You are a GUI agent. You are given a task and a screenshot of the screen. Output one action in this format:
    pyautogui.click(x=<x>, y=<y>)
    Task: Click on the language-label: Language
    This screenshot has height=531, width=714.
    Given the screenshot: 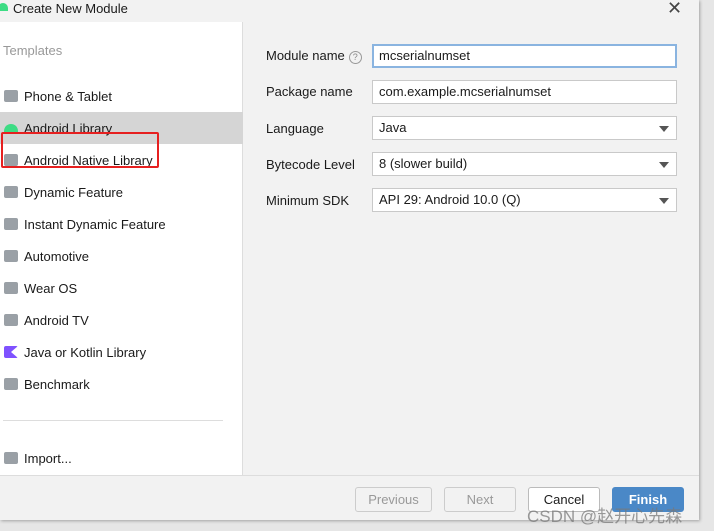 What is the action you would take?
    pyautogui.click(x=295, y=128)
    